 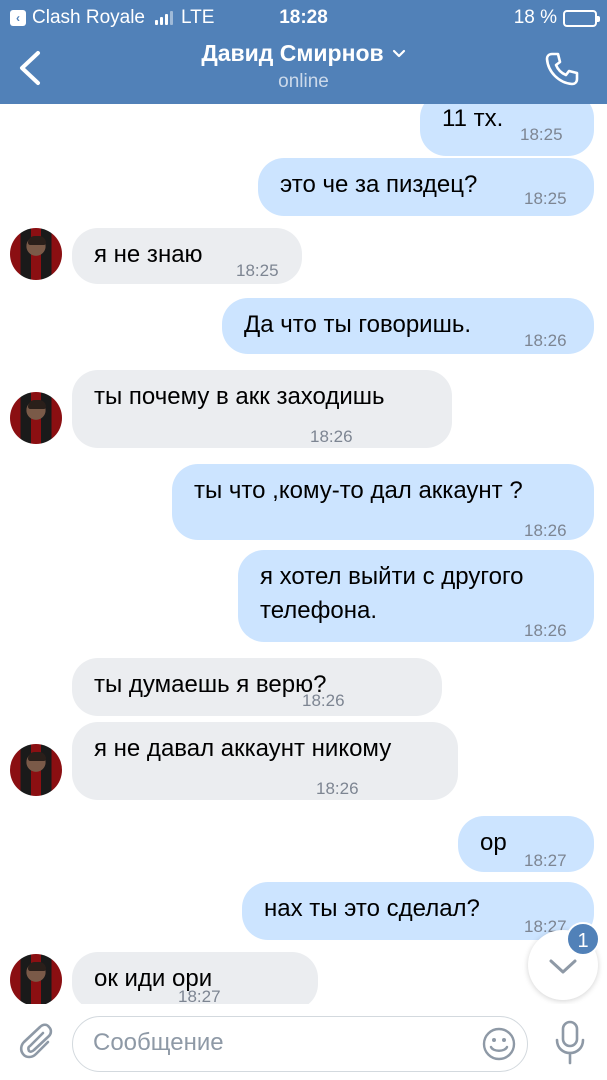 I want to click on incoming-message: я не знаю 18:25, so click(x=187, y=256).